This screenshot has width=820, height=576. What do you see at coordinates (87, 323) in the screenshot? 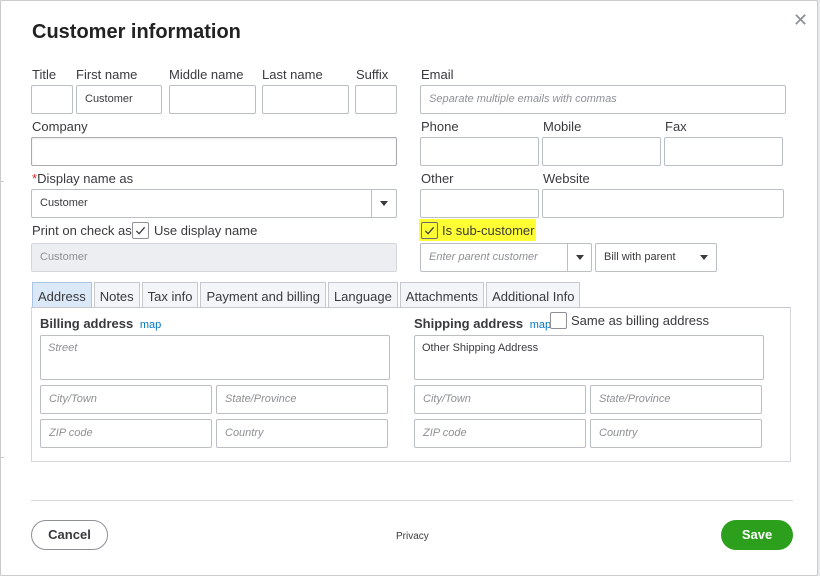
I see `billing-address-label: Billing address` at bounding box center [87, 323].